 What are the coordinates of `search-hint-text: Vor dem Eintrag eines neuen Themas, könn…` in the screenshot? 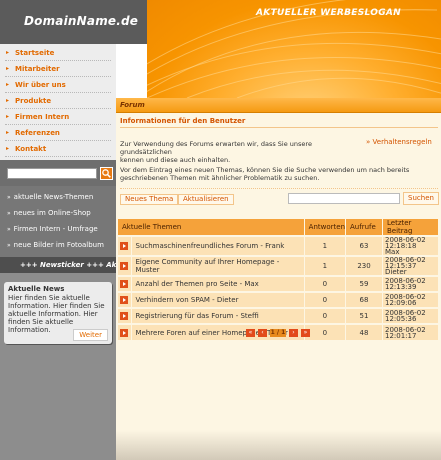 It's located at (265, 174).